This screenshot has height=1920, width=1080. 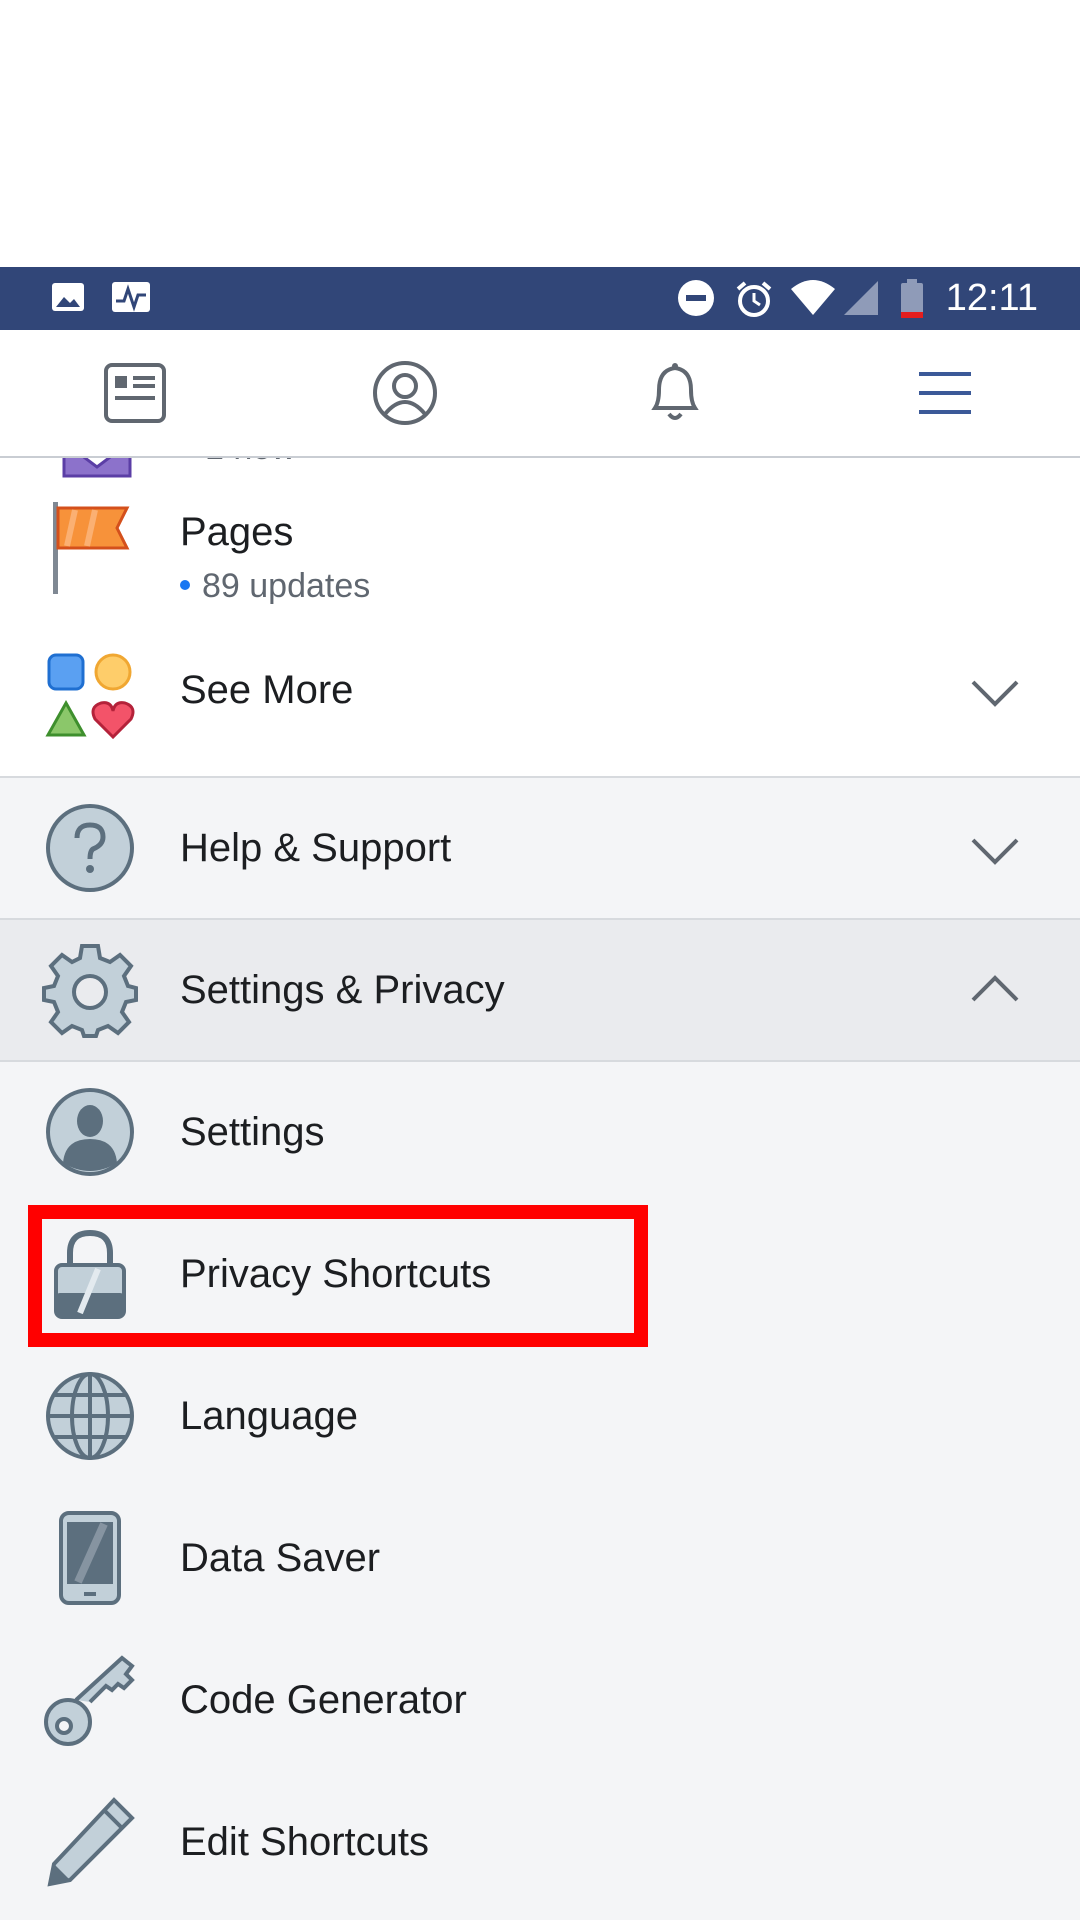 I want to click on pages-updates-text: 89 updates, so click(x=286, y=586).